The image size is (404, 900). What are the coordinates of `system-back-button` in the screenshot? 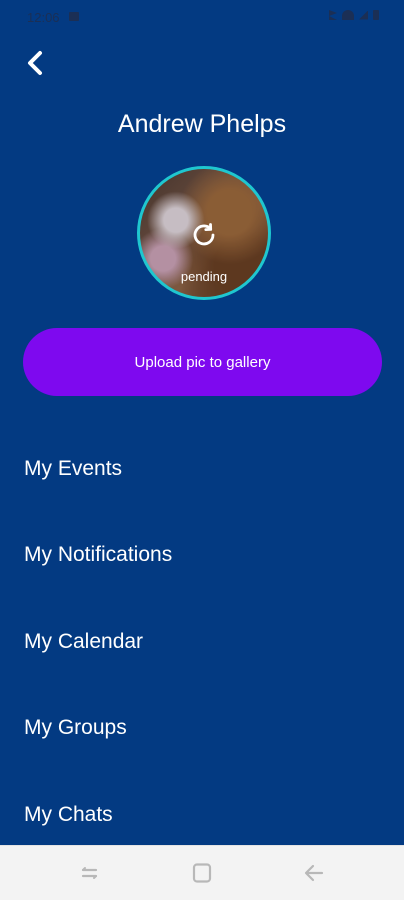 It's located at (314, 873).